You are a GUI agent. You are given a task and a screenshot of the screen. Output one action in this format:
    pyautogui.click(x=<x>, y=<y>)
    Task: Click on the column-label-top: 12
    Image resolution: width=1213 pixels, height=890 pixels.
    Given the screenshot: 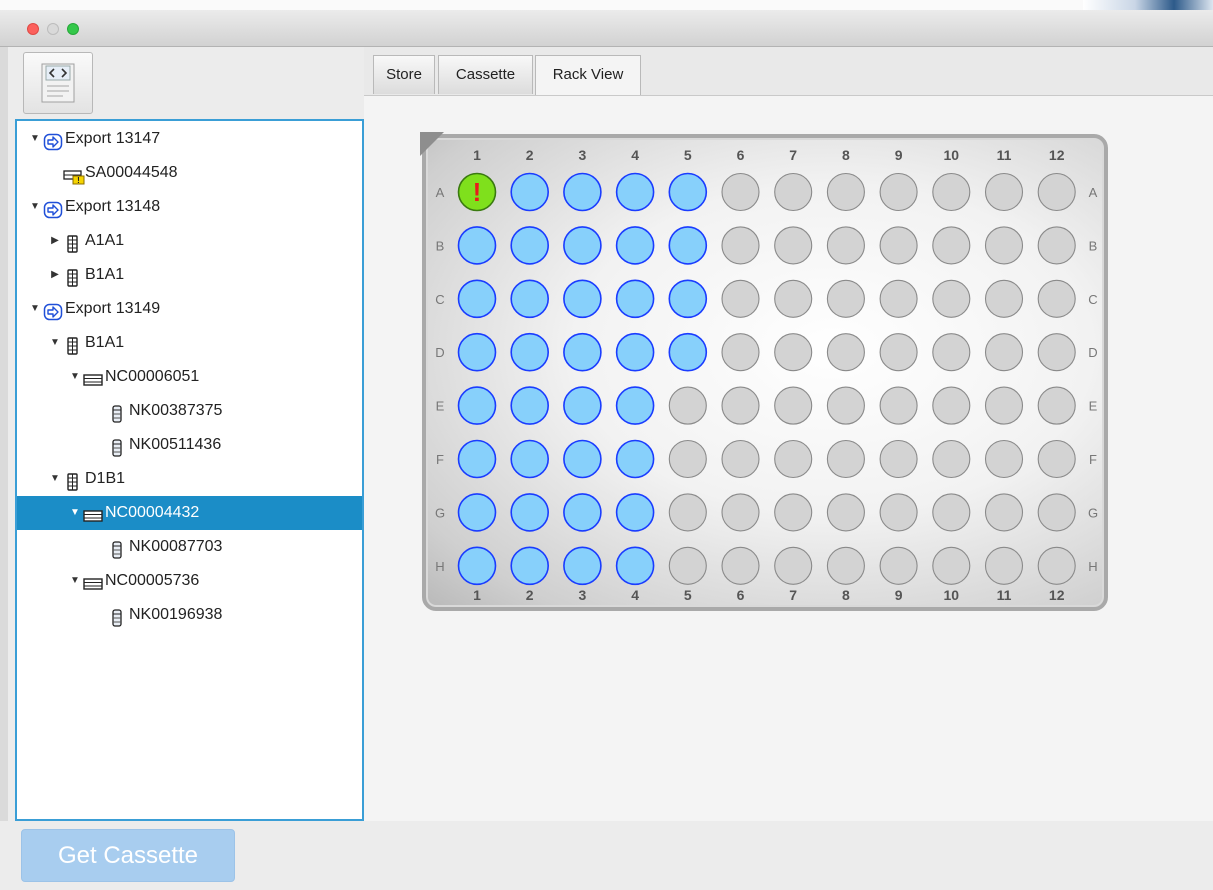 What is the action you would take?
    pyautogui.click(x=1057, y=155)
    